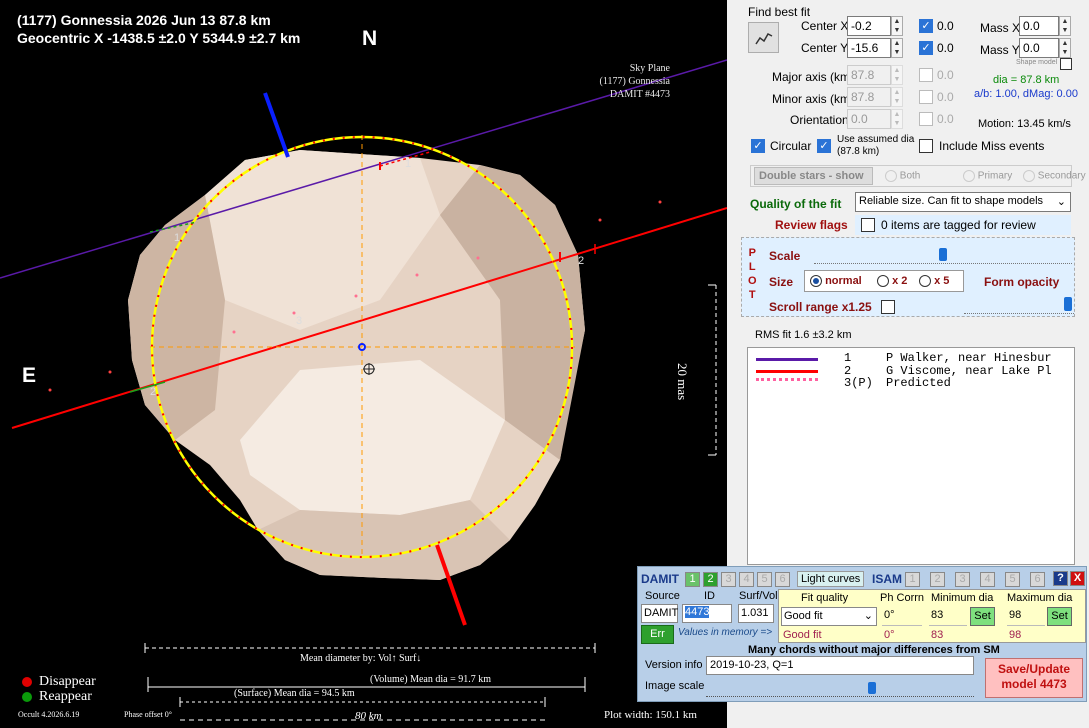 Image resolution: width=1089 pixels, height=728 pixels. Describe the element at coordinates (937, 635) in the screenshot. I see `min-dia-memory: 83` at that location.